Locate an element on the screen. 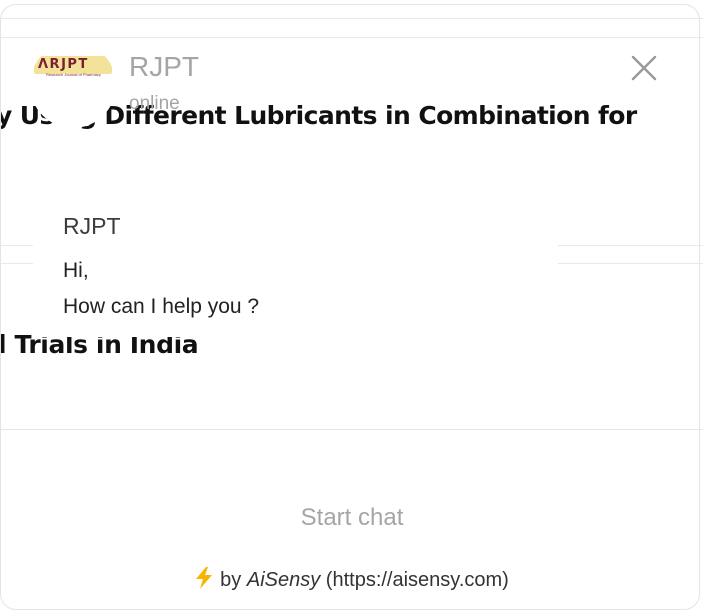 Image resolution: width=703 pixels, height=613 pixels. logo-subtext: Research Journal of Pharmacy is located at coordinates (73, 74).